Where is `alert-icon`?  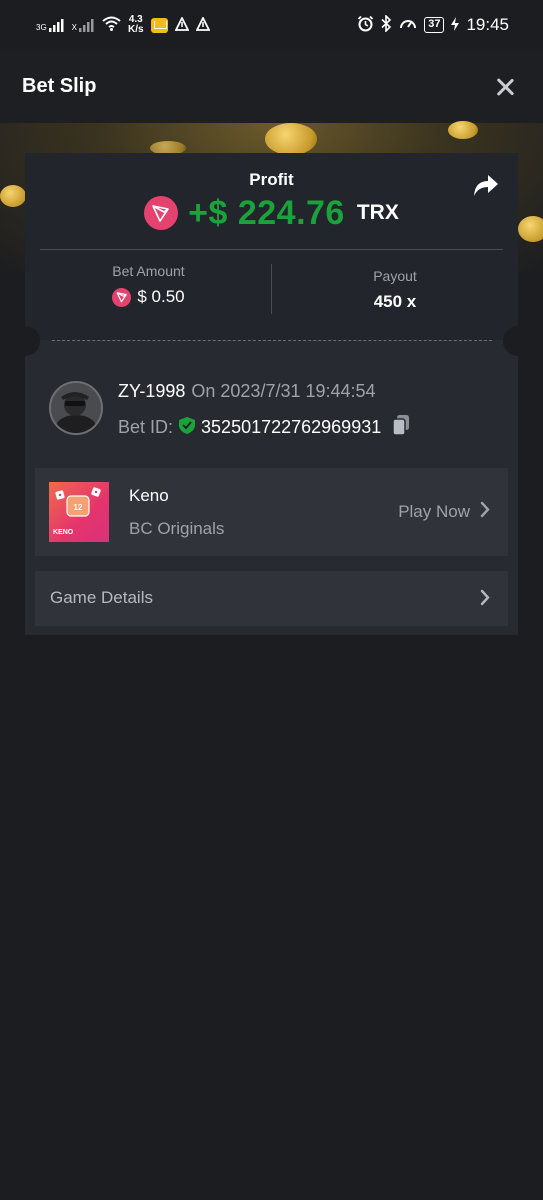
alert-icon is located at coordinates (182, 24).